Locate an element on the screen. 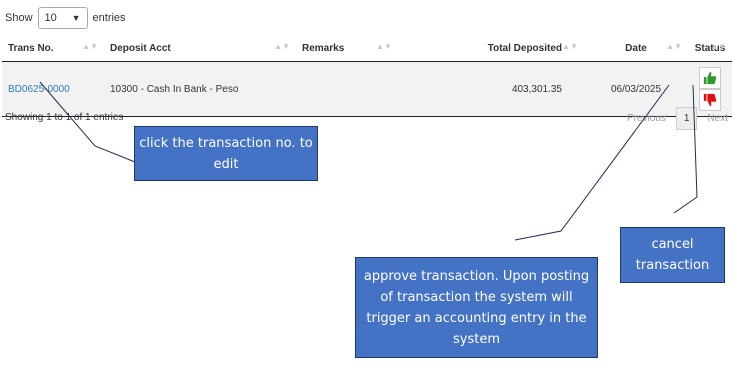 This screenshot has height=389, width=734. length-menu: Show 10 ▼ entries is located at coordinates (65, 18).